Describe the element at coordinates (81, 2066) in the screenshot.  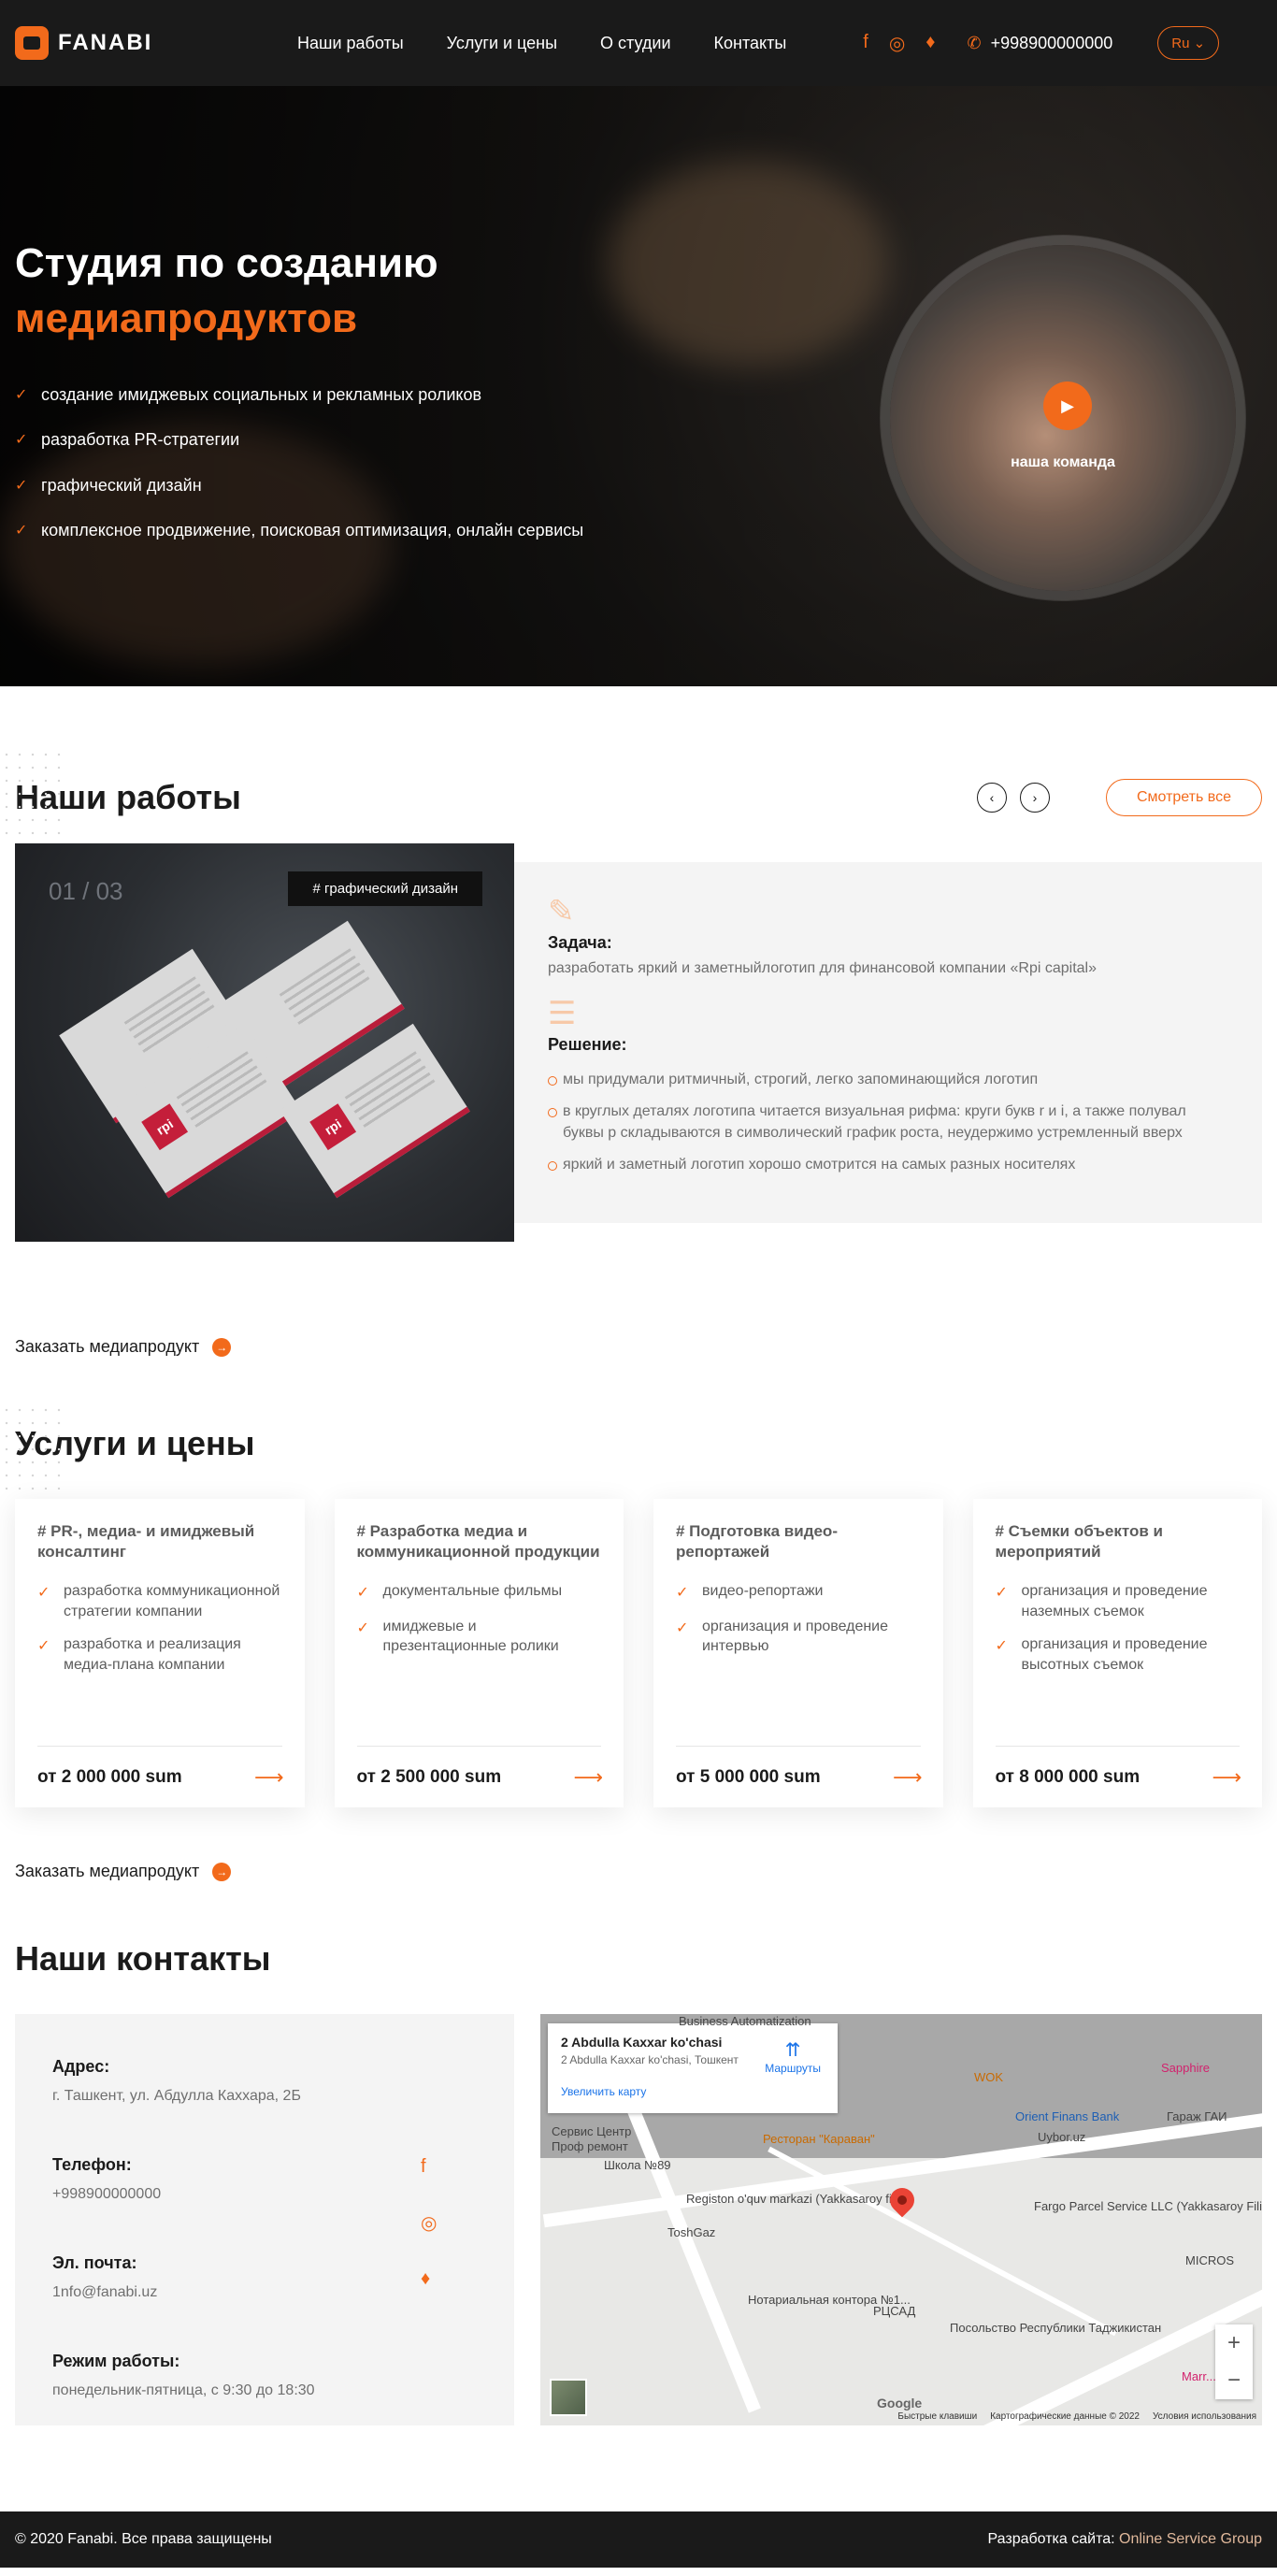
I see `address-label: Адрес:` at that location.